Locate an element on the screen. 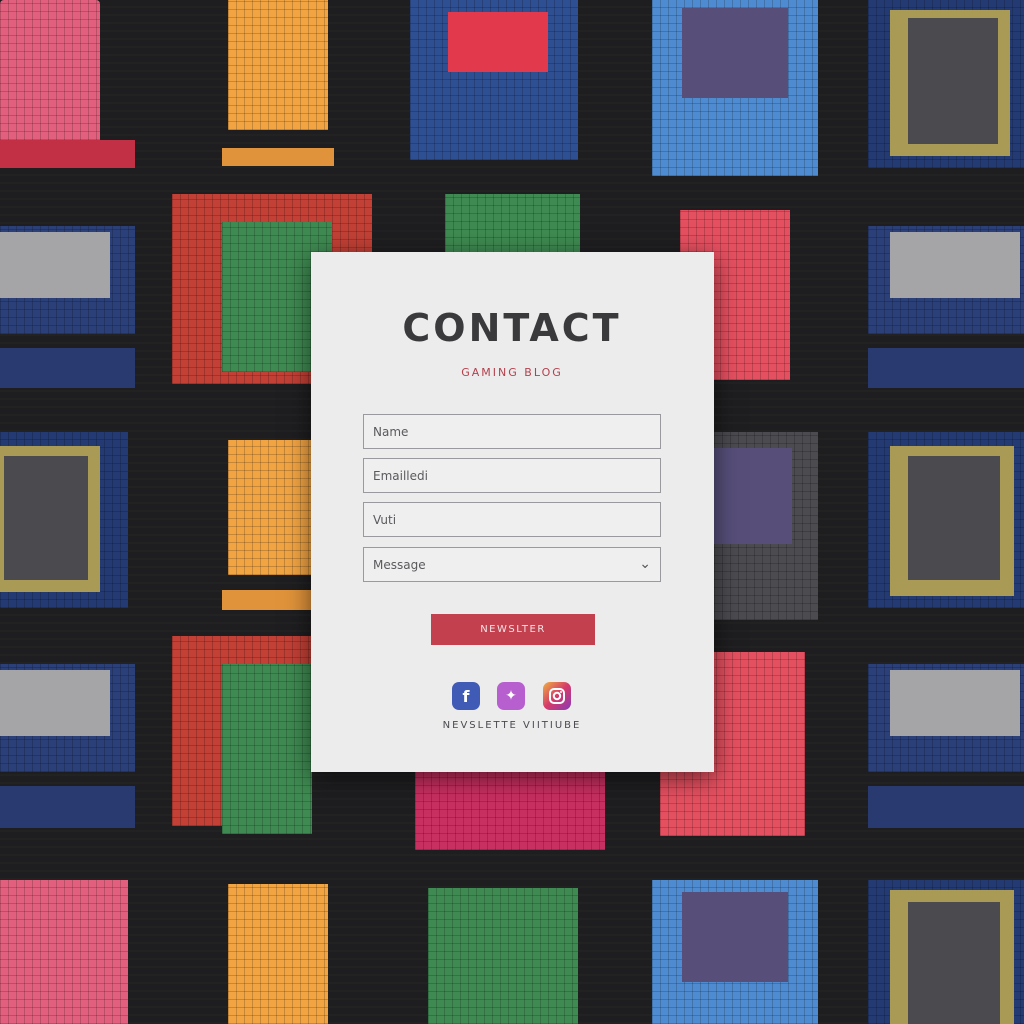 This screenshot has width=1024, height=1024. url-field-placeholder: Vuti is located at coordinates (385, 519).